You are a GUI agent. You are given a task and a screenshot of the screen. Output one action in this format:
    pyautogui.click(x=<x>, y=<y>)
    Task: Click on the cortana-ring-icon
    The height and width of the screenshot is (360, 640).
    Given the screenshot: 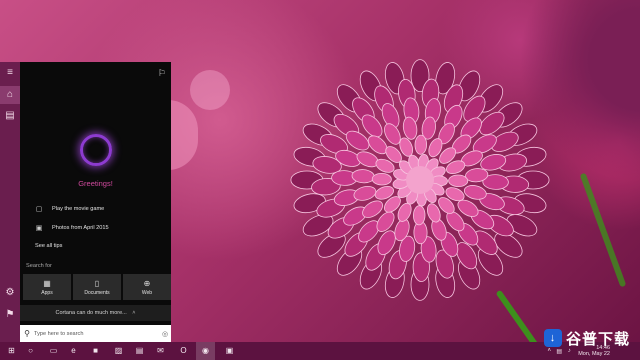 What is the action you would take?
    pyautogui.click(x=96, y=150)
    